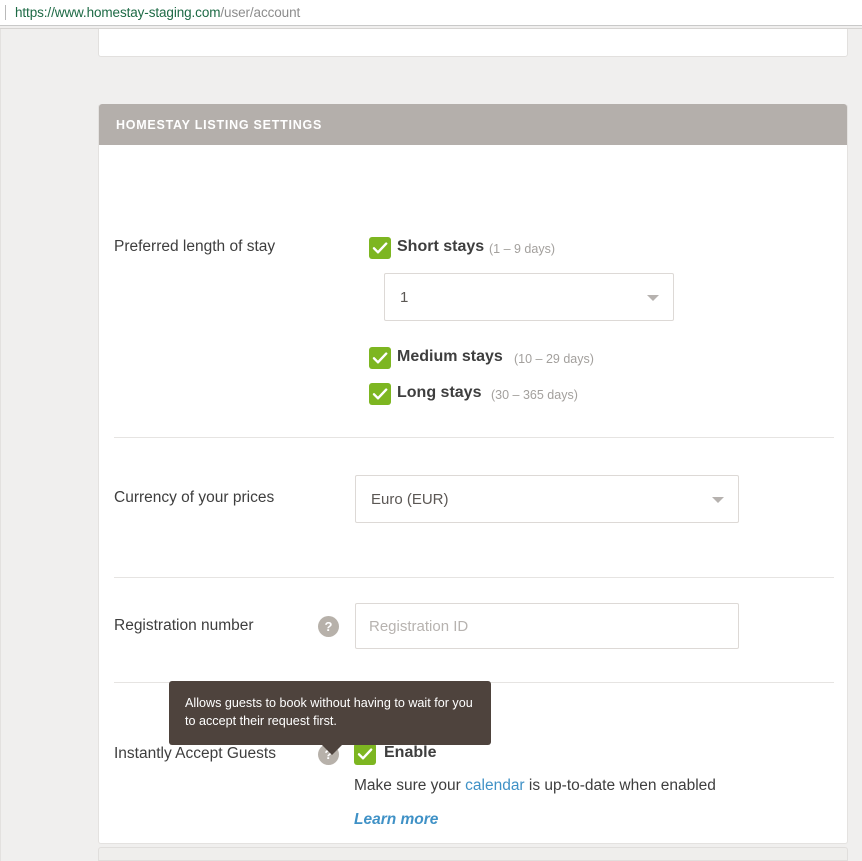 The width and height of the screenshot is (862, 861). I want to click on short-stay-nights-value: 1, so click(404, 297).